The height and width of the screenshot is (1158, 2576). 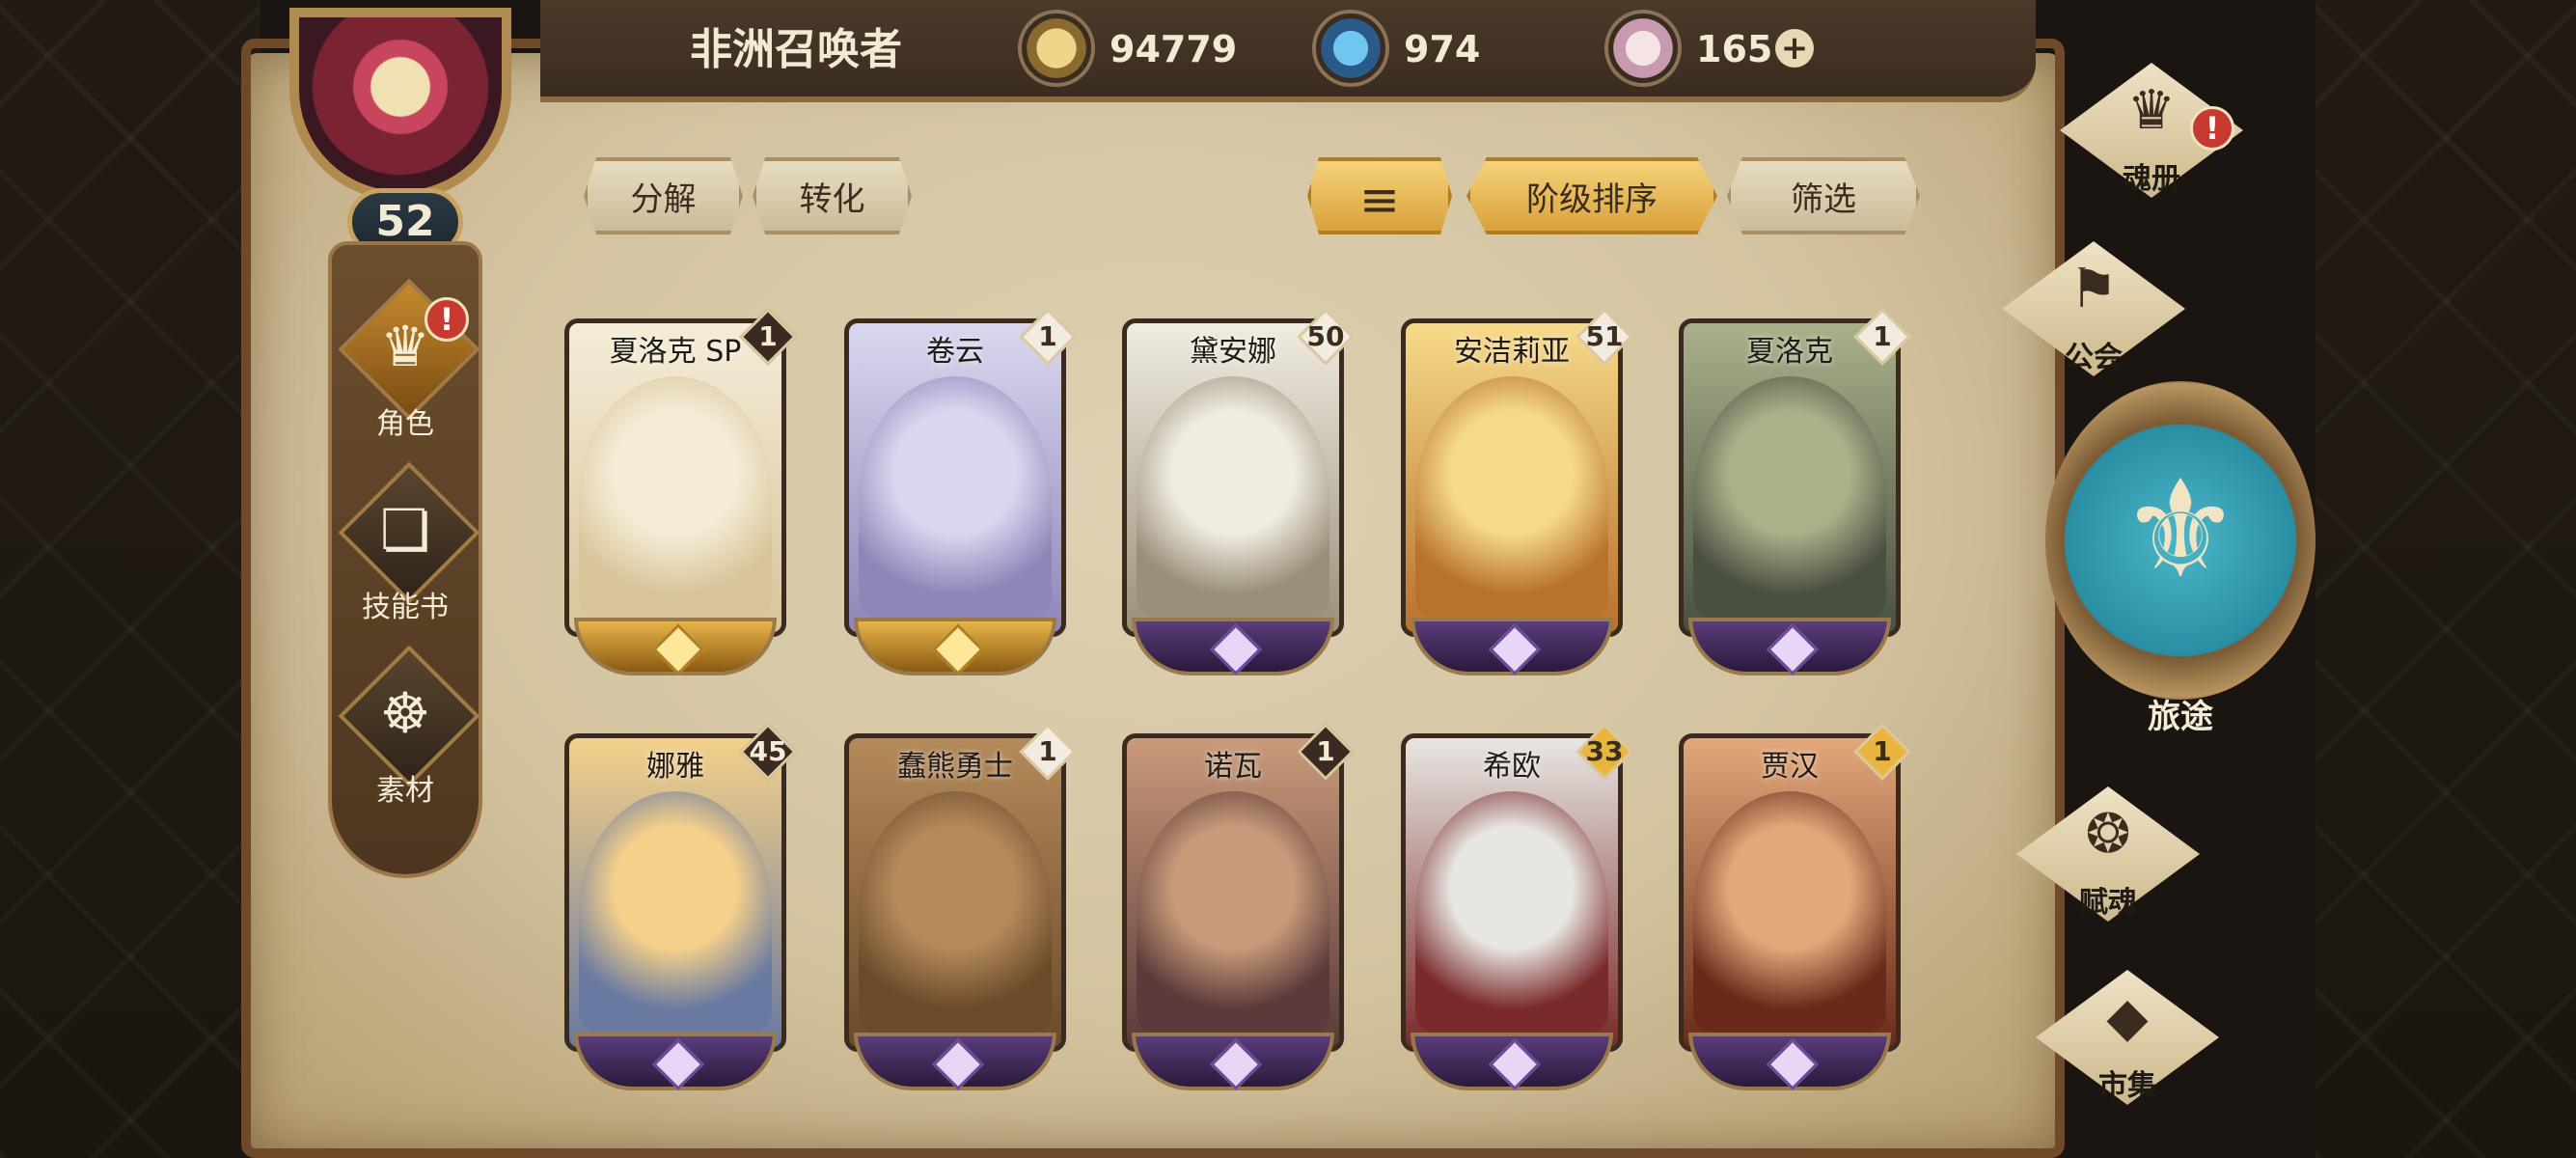 I want to click on nav-label-material: 素材, so click(x=405, y=791).